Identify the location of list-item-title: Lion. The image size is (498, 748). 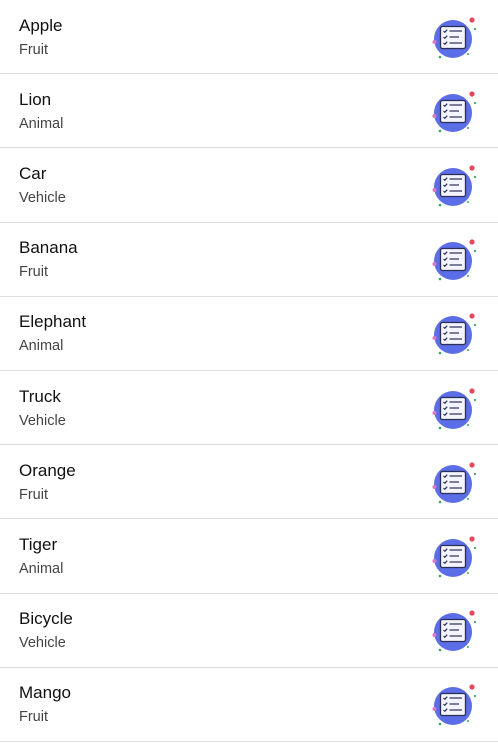
(35, 99).